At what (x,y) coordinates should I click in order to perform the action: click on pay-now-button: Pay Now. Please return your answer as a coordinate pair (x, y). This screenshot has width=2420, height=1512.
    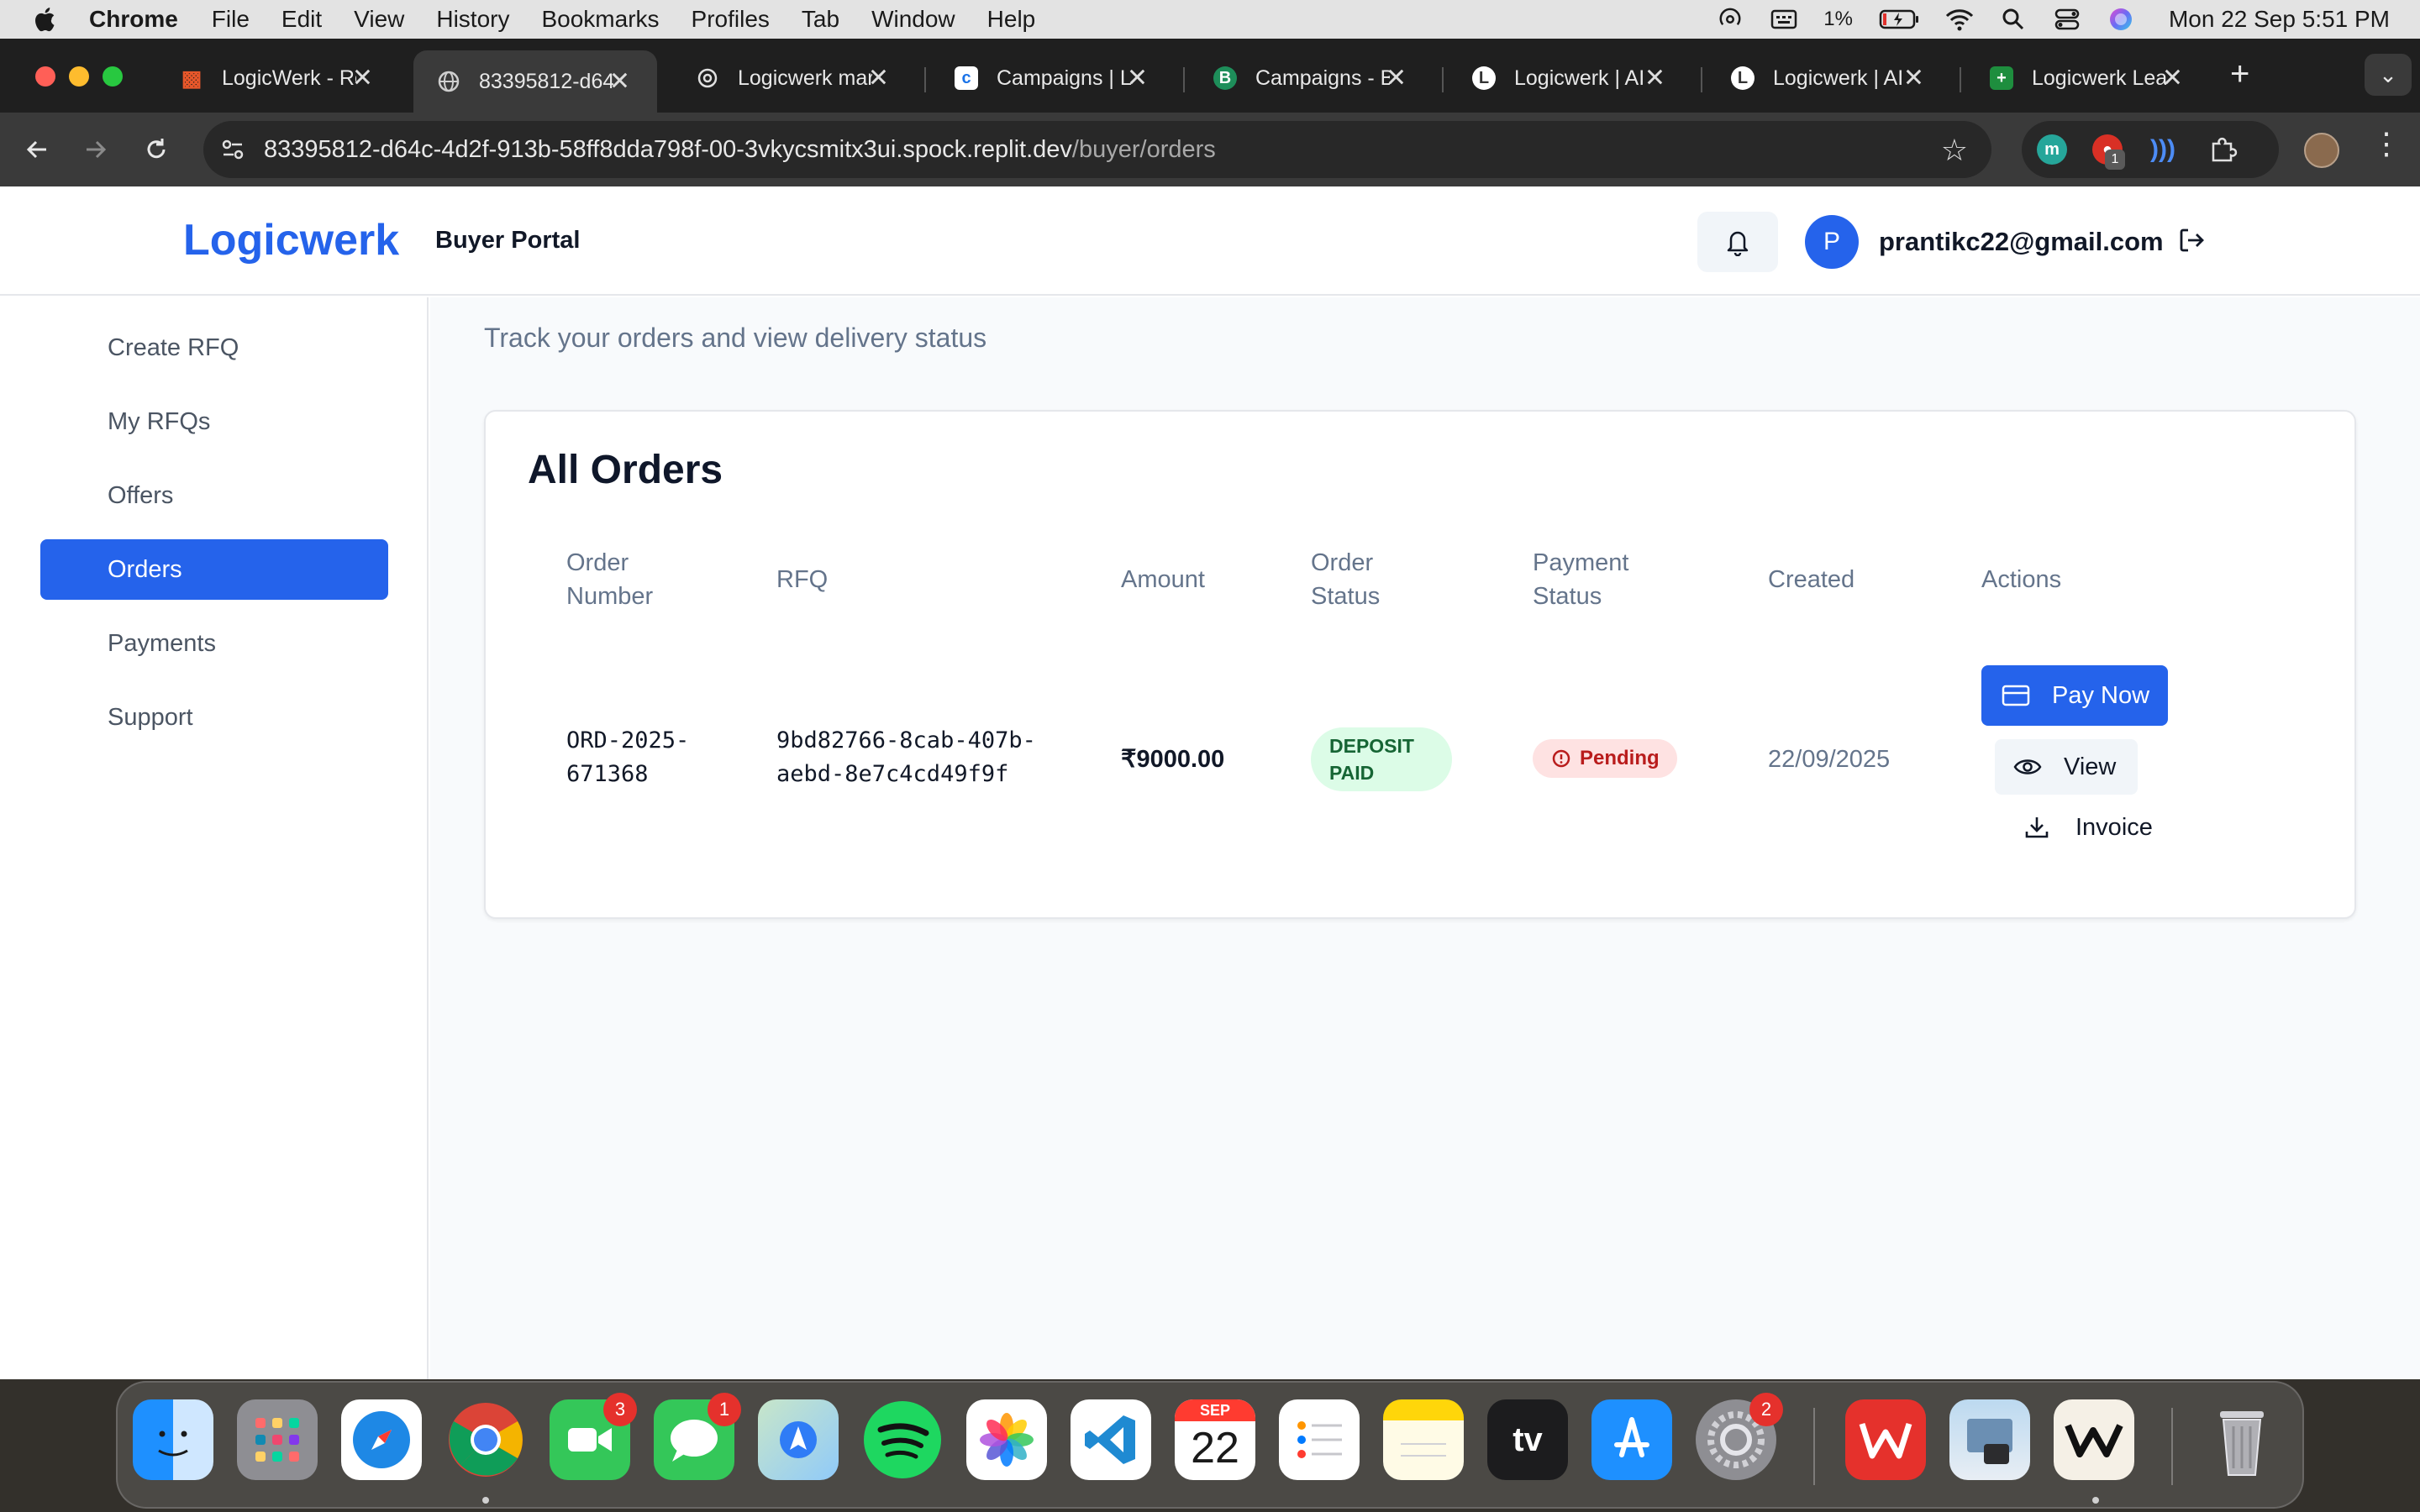
    Looking at the image, I should click on (2074, 695).